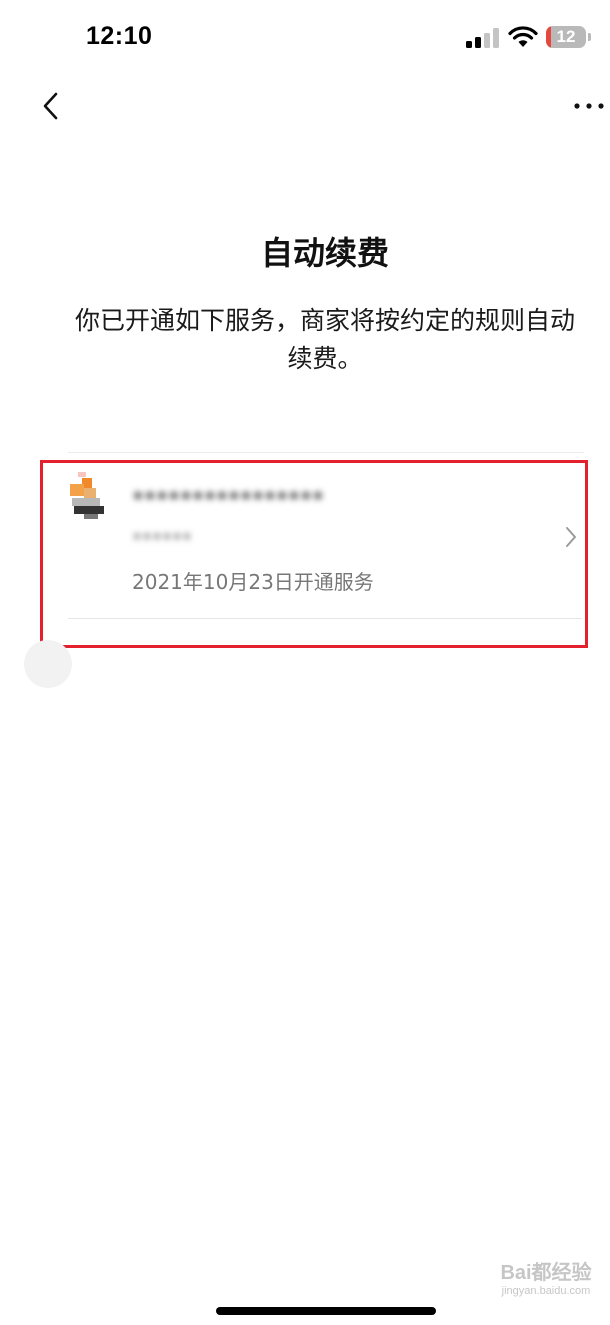 This screenshot has height=1325, width=610. I want to click on cellular-signal-icon, so click(482, 38).